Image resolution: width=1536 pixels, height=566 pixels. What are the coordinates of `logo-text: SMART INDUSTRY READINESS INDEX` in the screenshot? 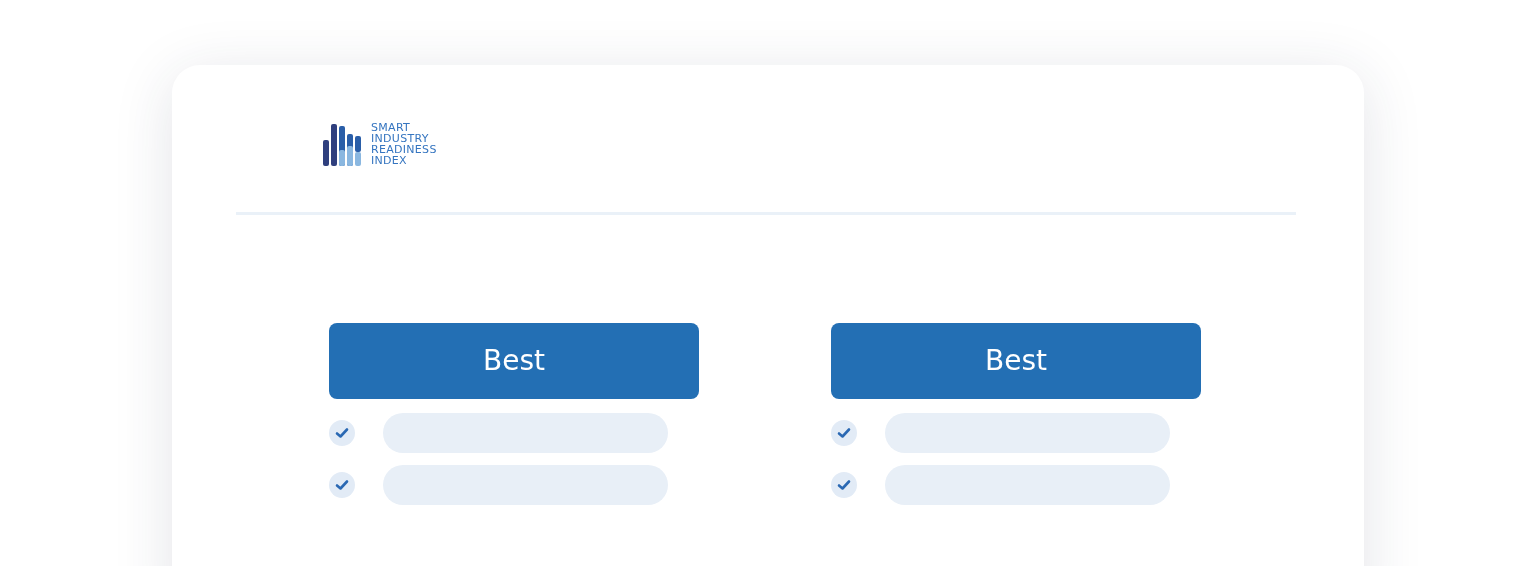 It's located at (404, 144).